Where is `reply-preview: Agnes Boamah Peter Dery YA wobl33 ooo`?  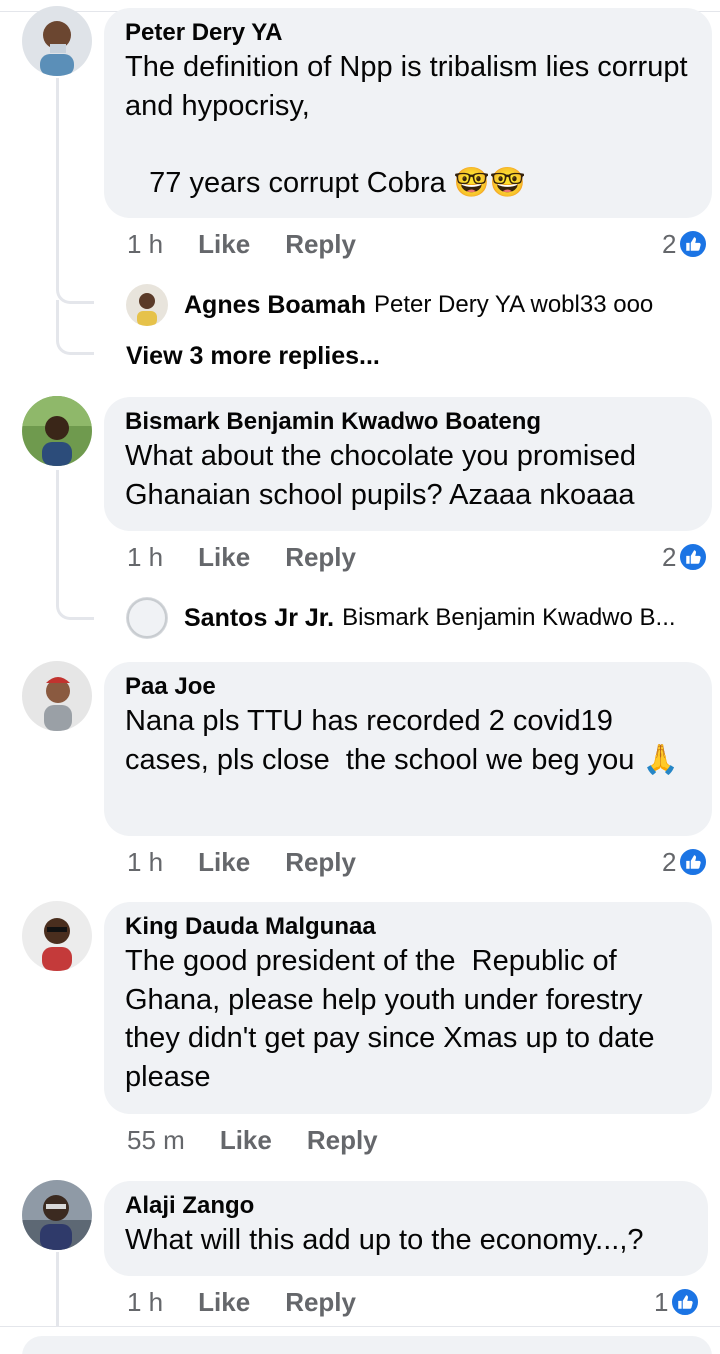
reply-preview: Agnes Boamah Peter Dery YA wobl33 ooo is located at coordinates (389, 305).